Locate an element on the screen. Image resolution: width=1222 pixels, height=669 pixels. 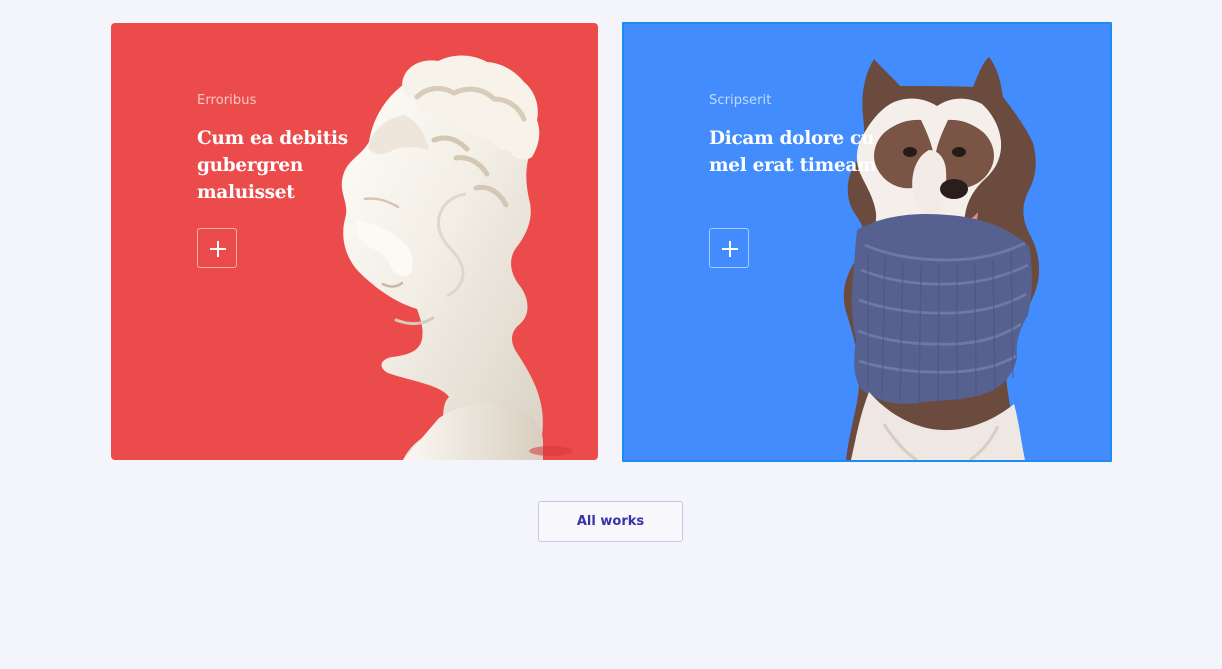
card-category: Erroribus is located at coordinates (227, 100).